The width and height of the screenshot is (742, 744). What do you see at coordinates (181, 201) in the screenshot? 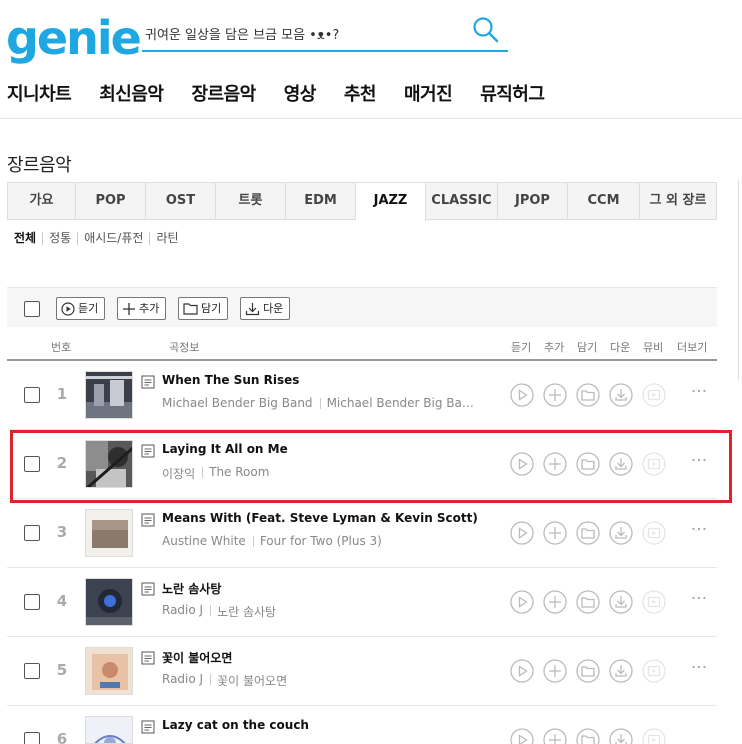
I see `tab-ost: OST` at bounding box center [181, 201].